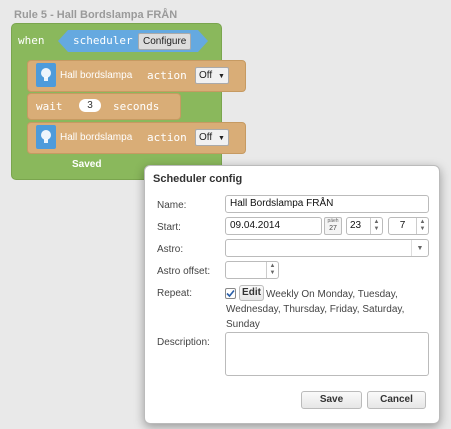  What do you see at coordinates (167, 75) in the screenshot?
I see `action-label-1: action` at bounding box center [167, 75].